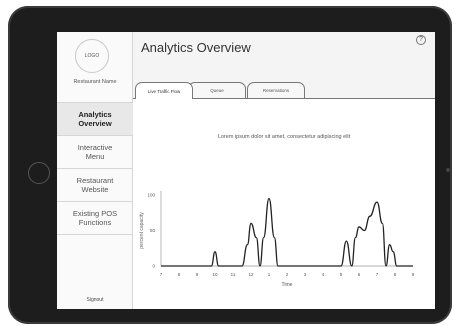 This screenshot has width=454, height=326. I want to click on sidebar-item-restaurant-website: Restaurant Website, so click(95, 184).